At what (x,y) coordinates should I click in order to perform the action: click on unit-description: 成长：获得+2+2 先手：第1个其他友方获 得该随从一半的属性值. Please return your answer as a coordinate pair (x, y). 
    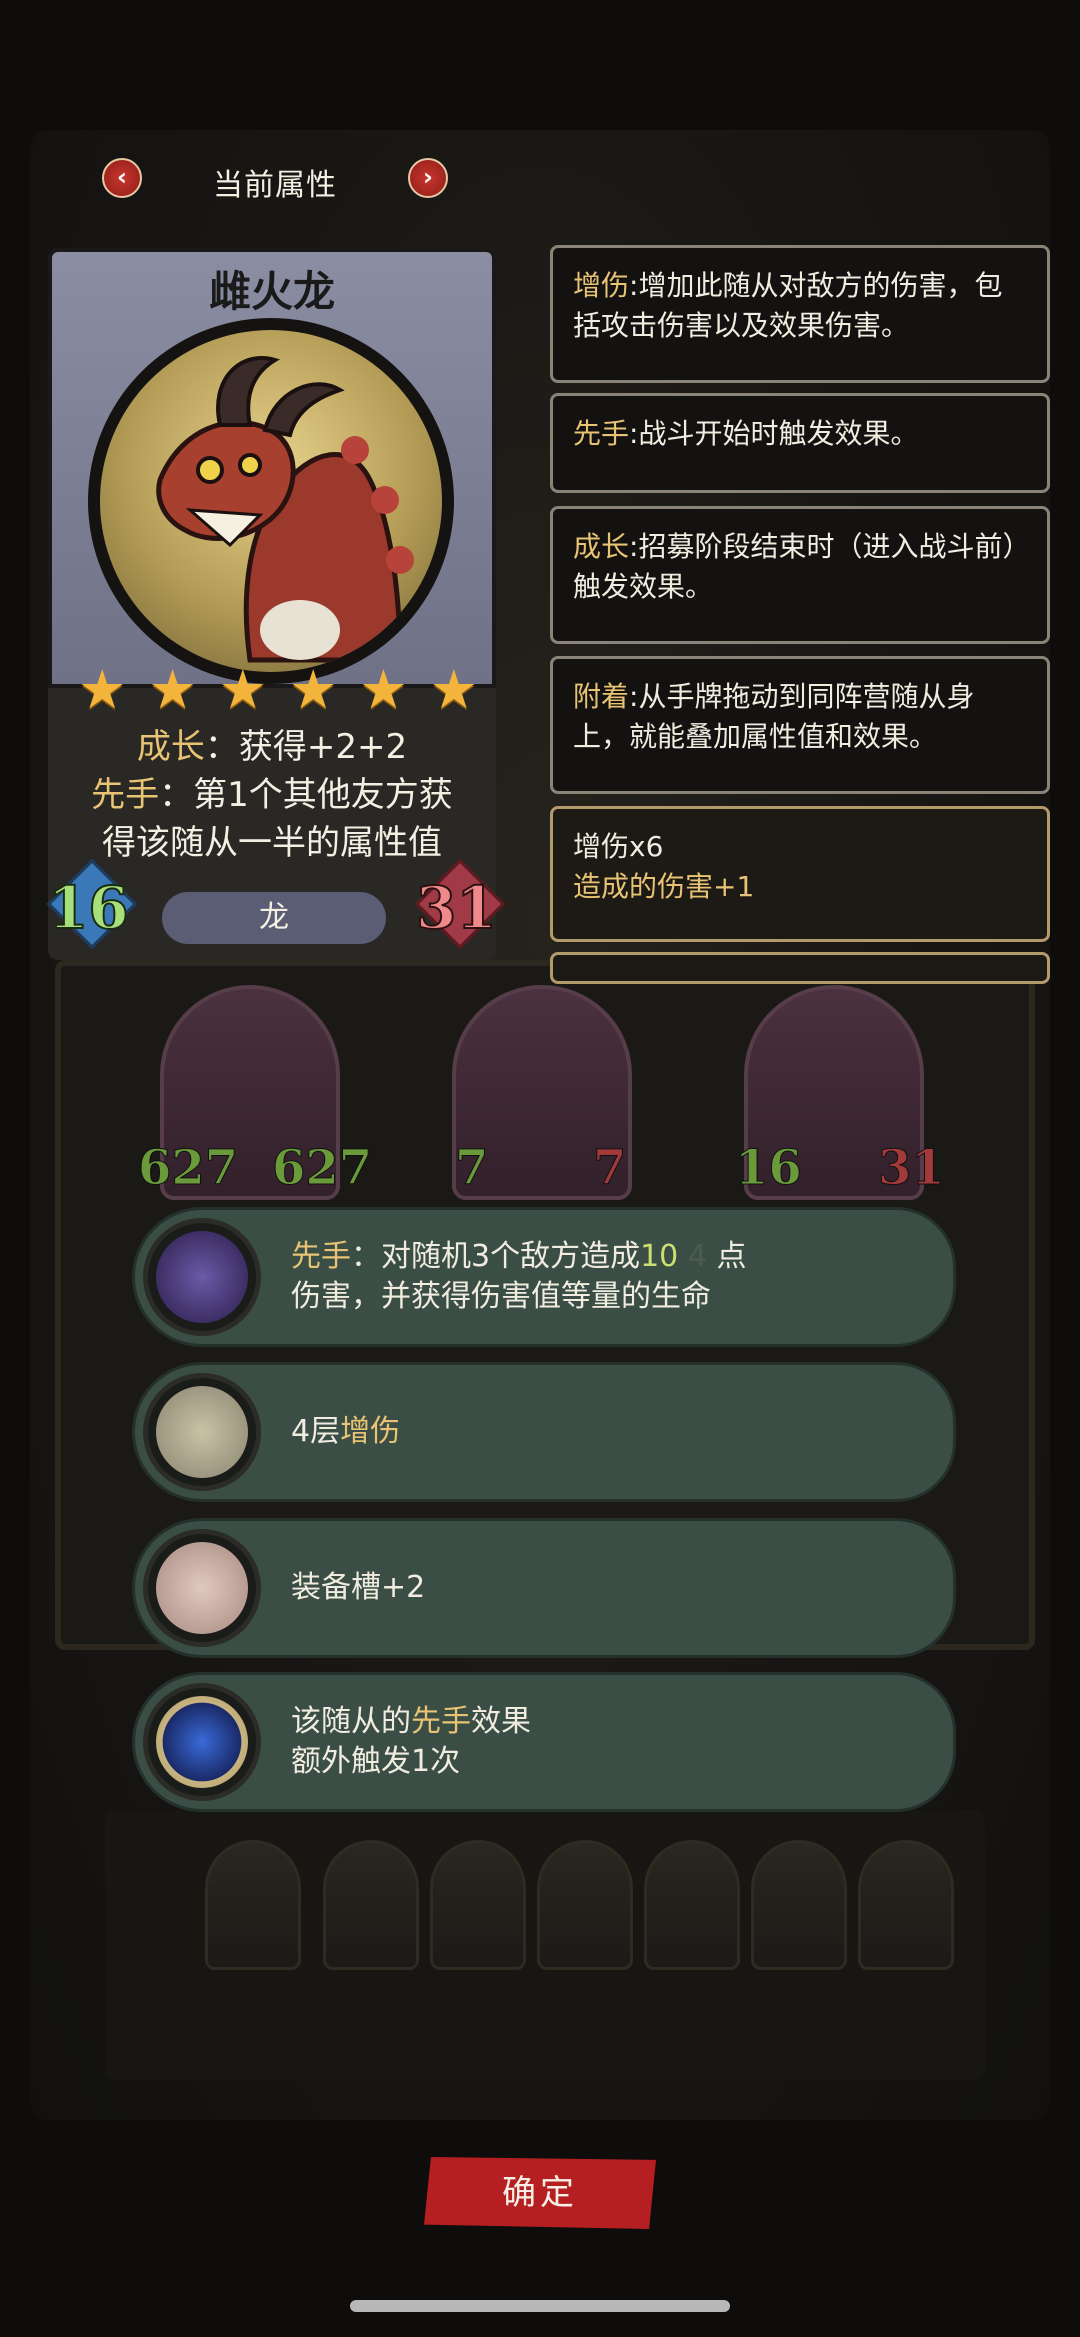
    Looking at the image, I should click on (272, 795).